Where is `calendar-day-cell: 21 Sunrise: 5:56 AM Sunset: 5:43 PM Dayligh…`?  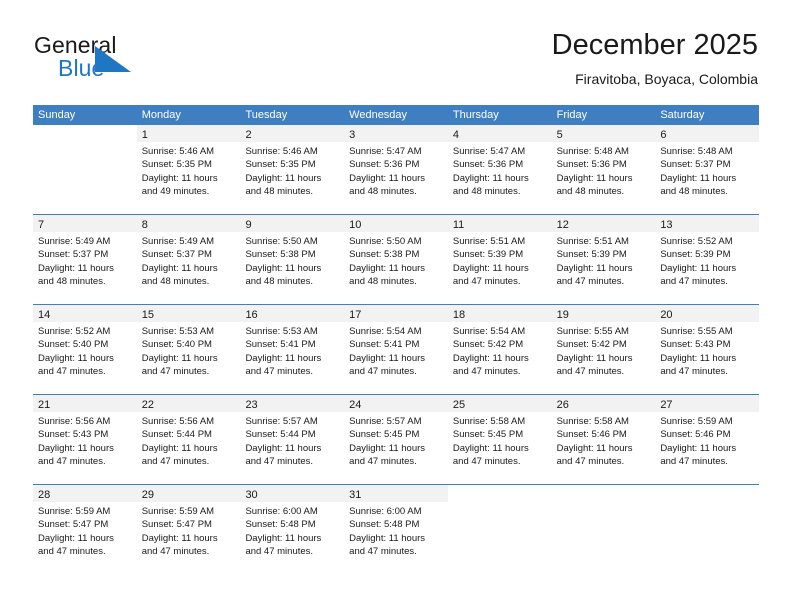 calendar-day-cell: 21 Sunrise: 5:56 AM Sunset: 5:43 PM Dayligh… is located at coordinates (85, 439).